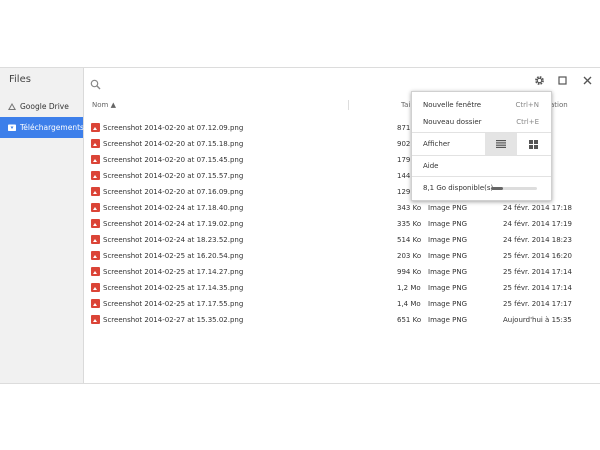 This screenshot has height=450, width=600. What do you see at coordinates (173, 224) in the screenshot?
I see `file-name: Screenshot 2014-02-24 at 17.19.02.png` at bounding box center [173, 224].